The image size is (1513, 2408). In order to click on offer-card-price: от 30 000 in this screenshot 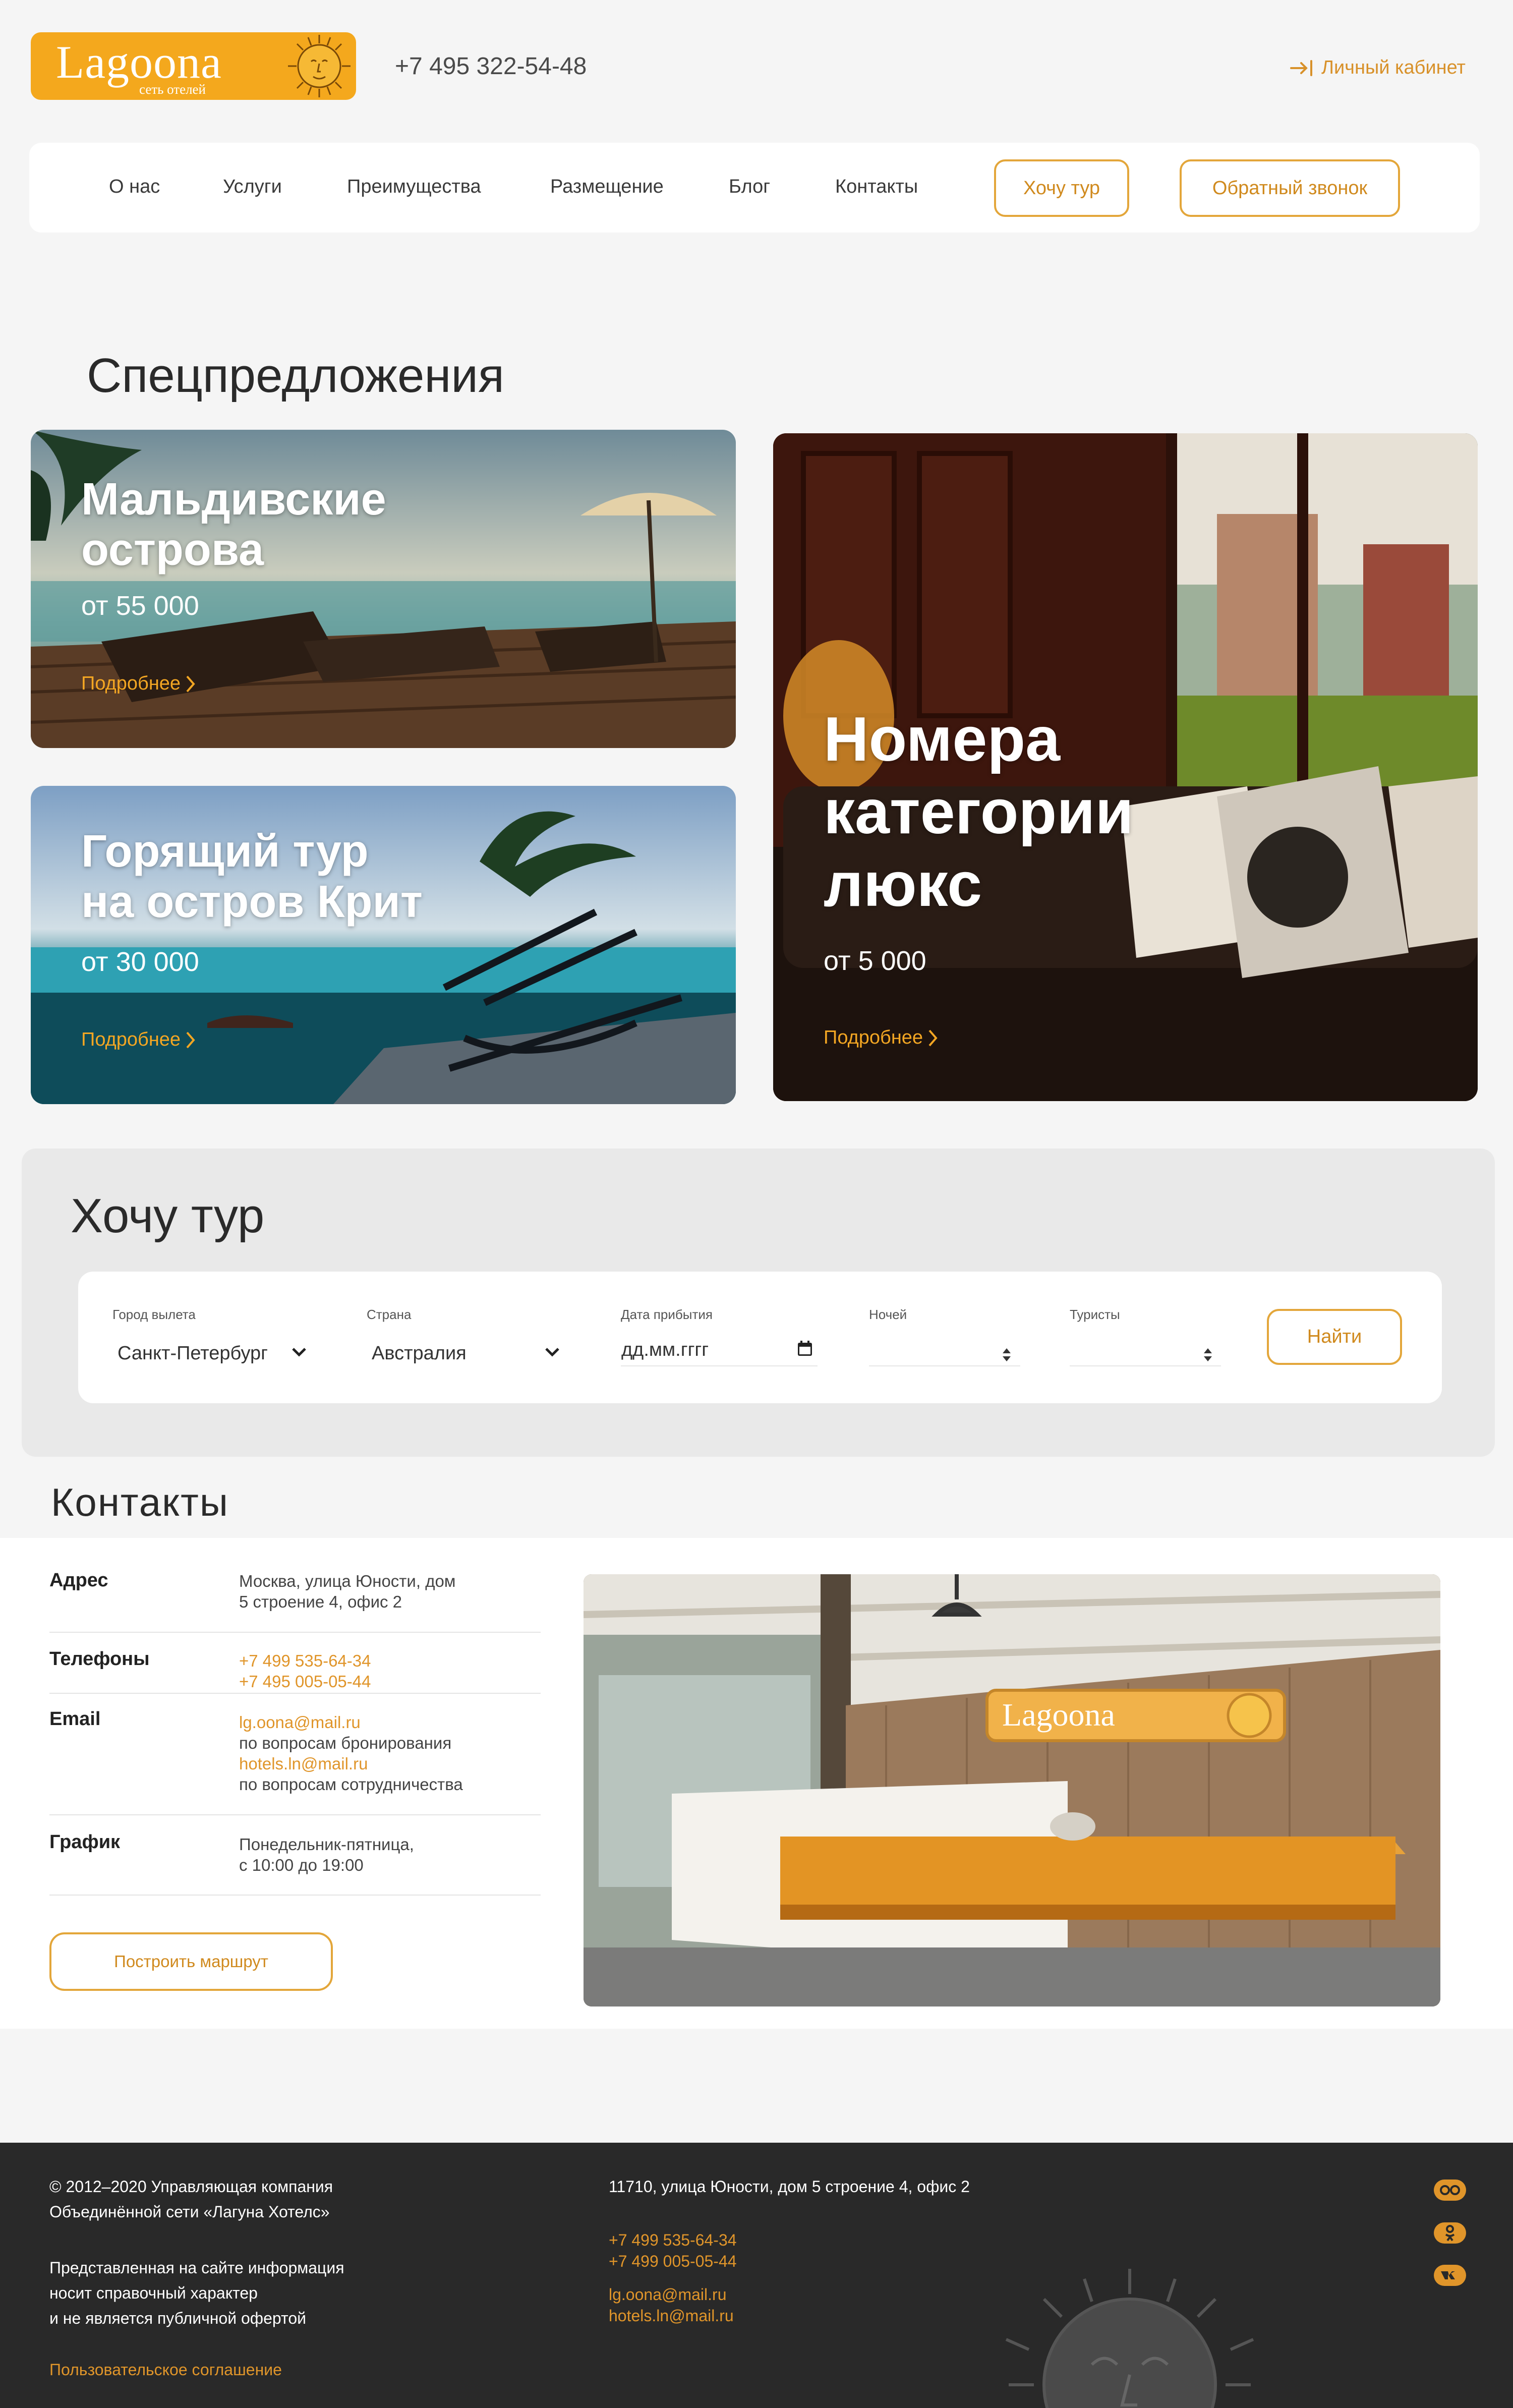, I will do `click(140, 962)`.